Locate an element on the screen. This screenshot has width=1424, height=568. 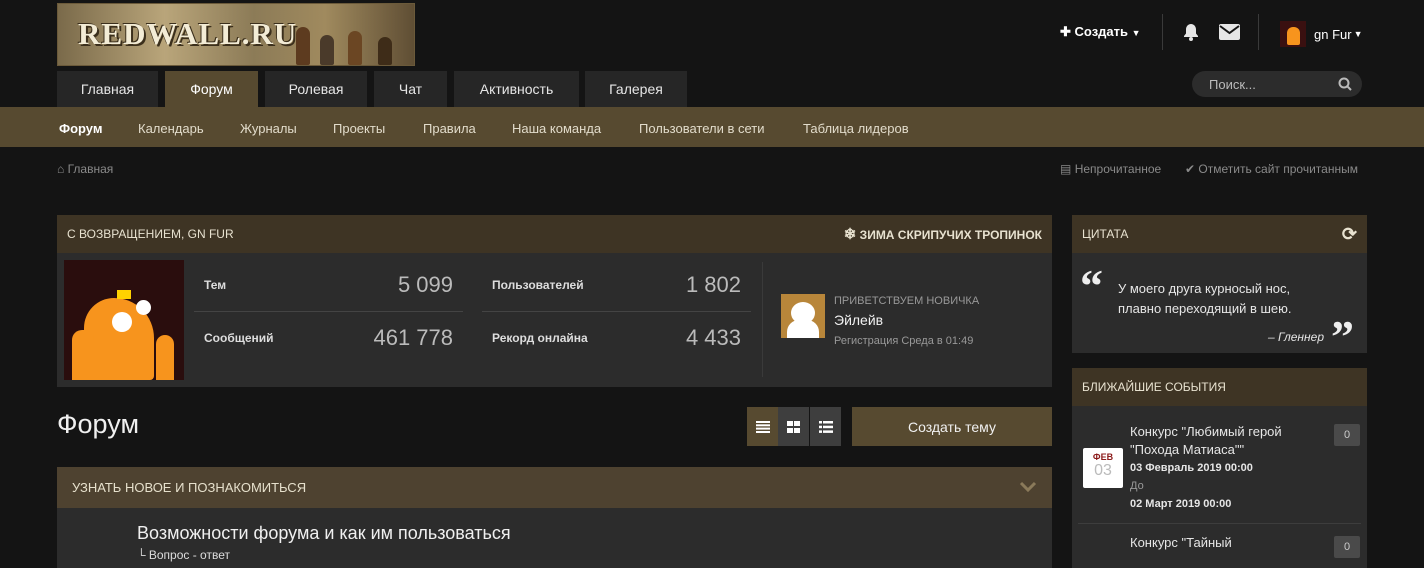
events-title: БЛИЖАЙШИЕ СОБЫТИЯ is located at coordinates (1154, 387).